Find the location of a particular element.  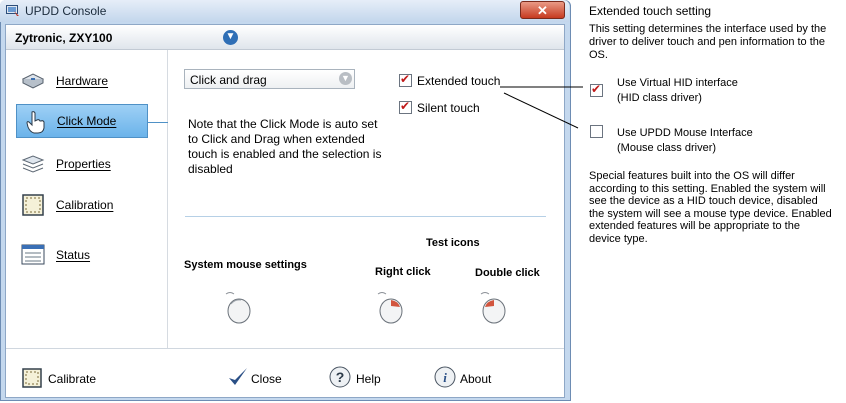

extended-touch-label: Extended touch is located at coordinates (459, 81).